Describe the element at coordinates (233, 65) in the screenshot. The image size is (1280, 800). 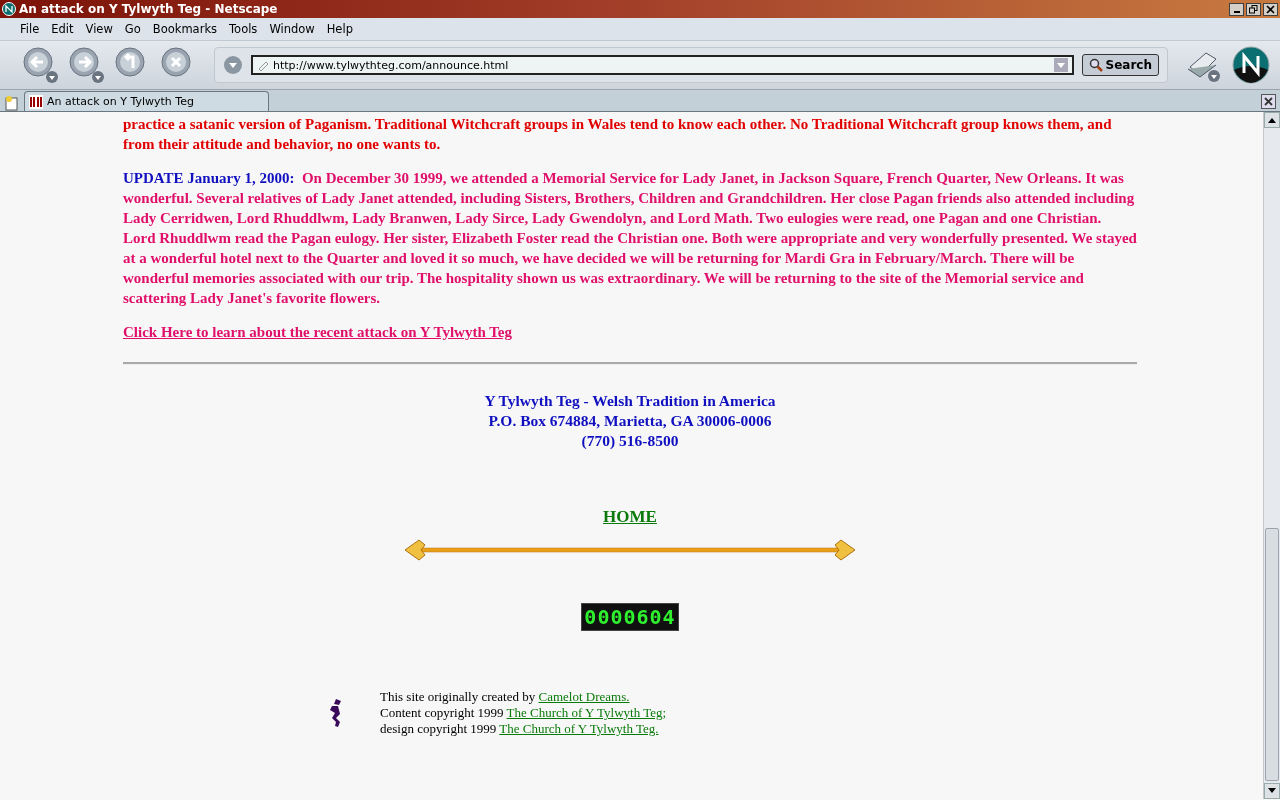
I see `dropdown-icon` at that location.